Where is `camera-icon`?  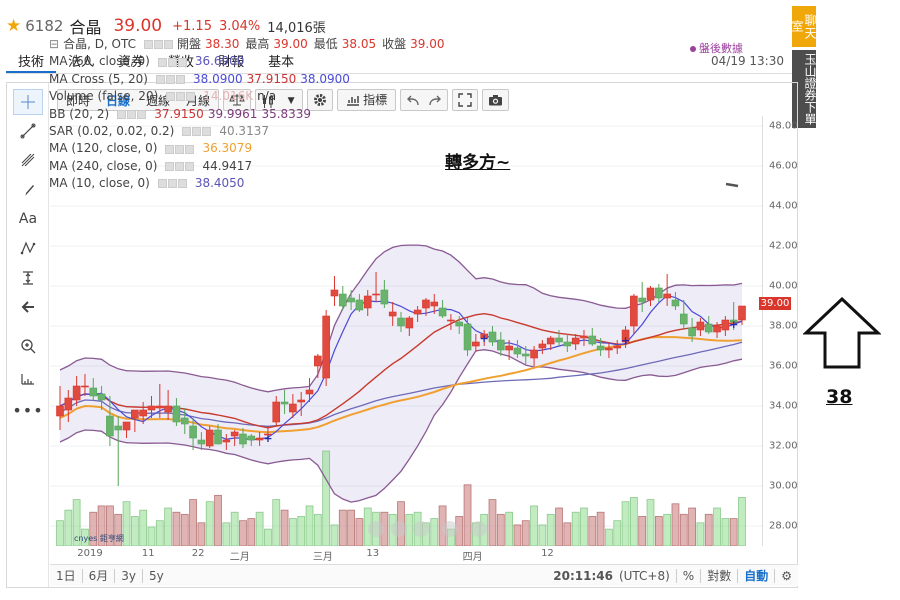
camera-icon is located at coordinates (496, 99).